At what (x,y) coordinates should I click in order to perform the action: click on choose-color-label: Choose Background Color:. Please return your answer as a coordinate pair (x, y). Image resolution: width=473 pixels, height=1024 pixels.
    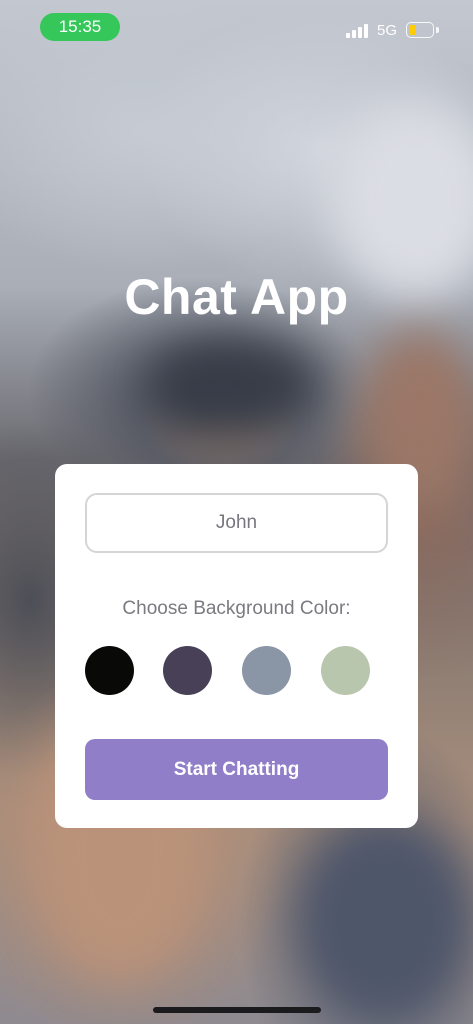
    Looking at the image, I should click on (236, 608).